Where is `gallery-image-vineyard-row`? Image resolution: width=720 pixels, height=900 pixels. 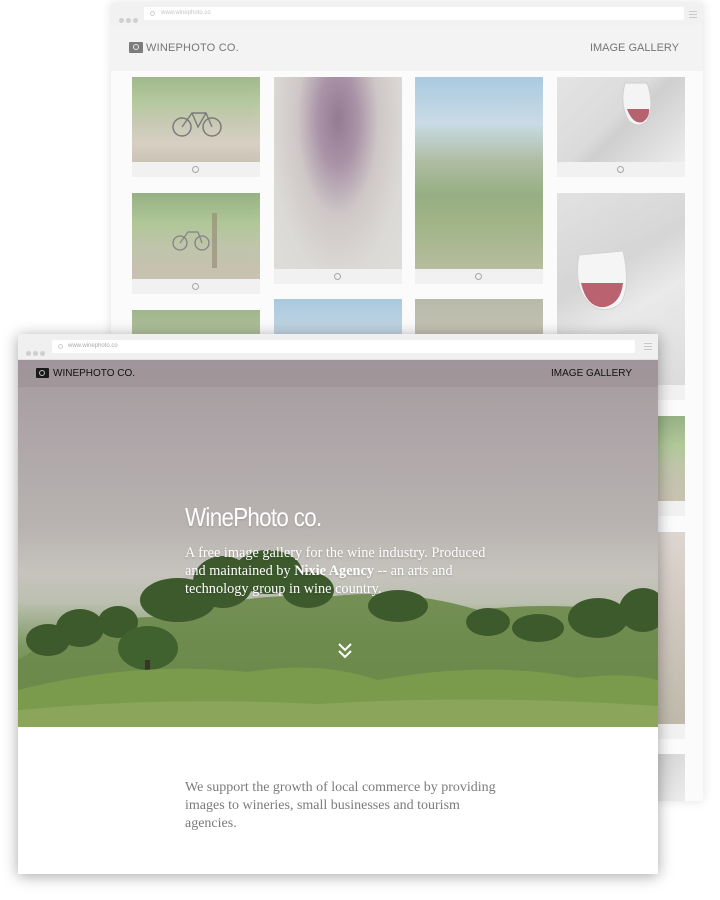 gallery-image-vineyard-row is located at coordinates (196, 236).